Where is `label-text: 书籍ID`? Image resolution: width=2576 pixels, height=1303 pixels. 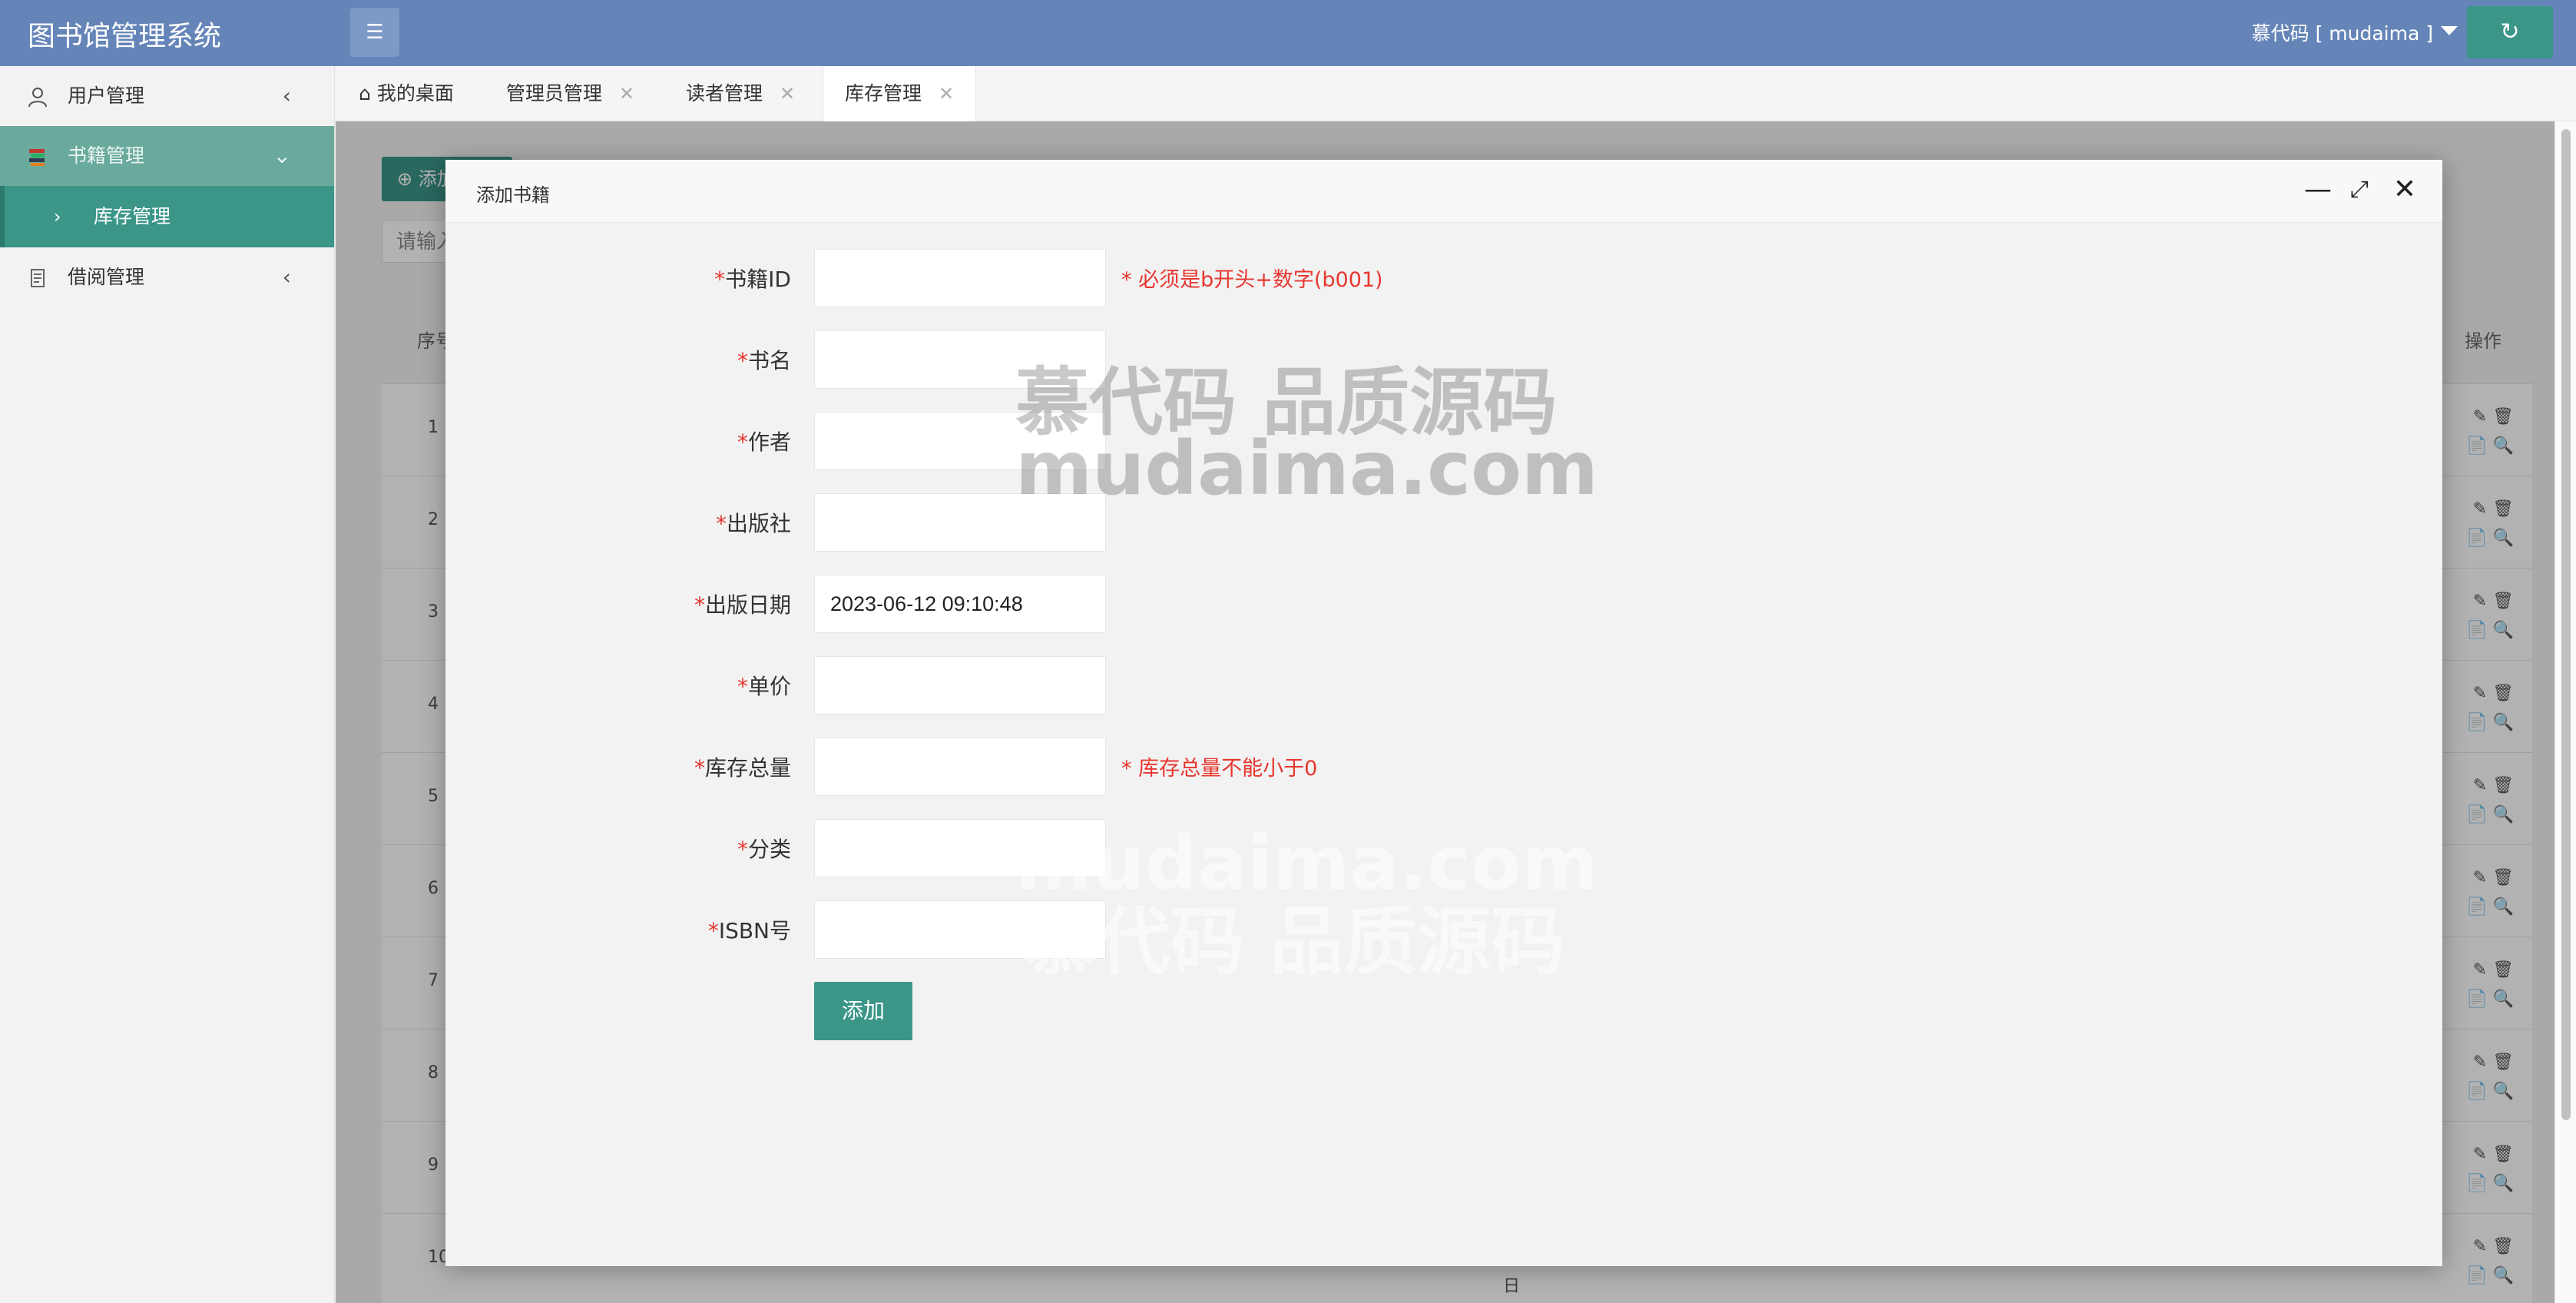 label-text: 书籍ID is located at coordinates (758, 279).